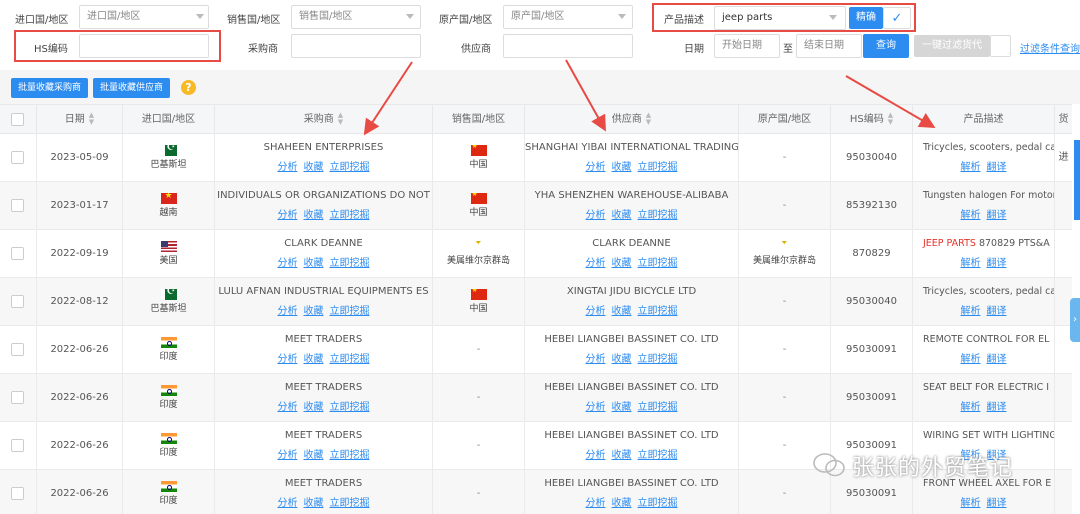 This screenshot has width=1080, height=514. I want to click on header-hs-code: HS编码 ▲ ▼, so click(871, 119).